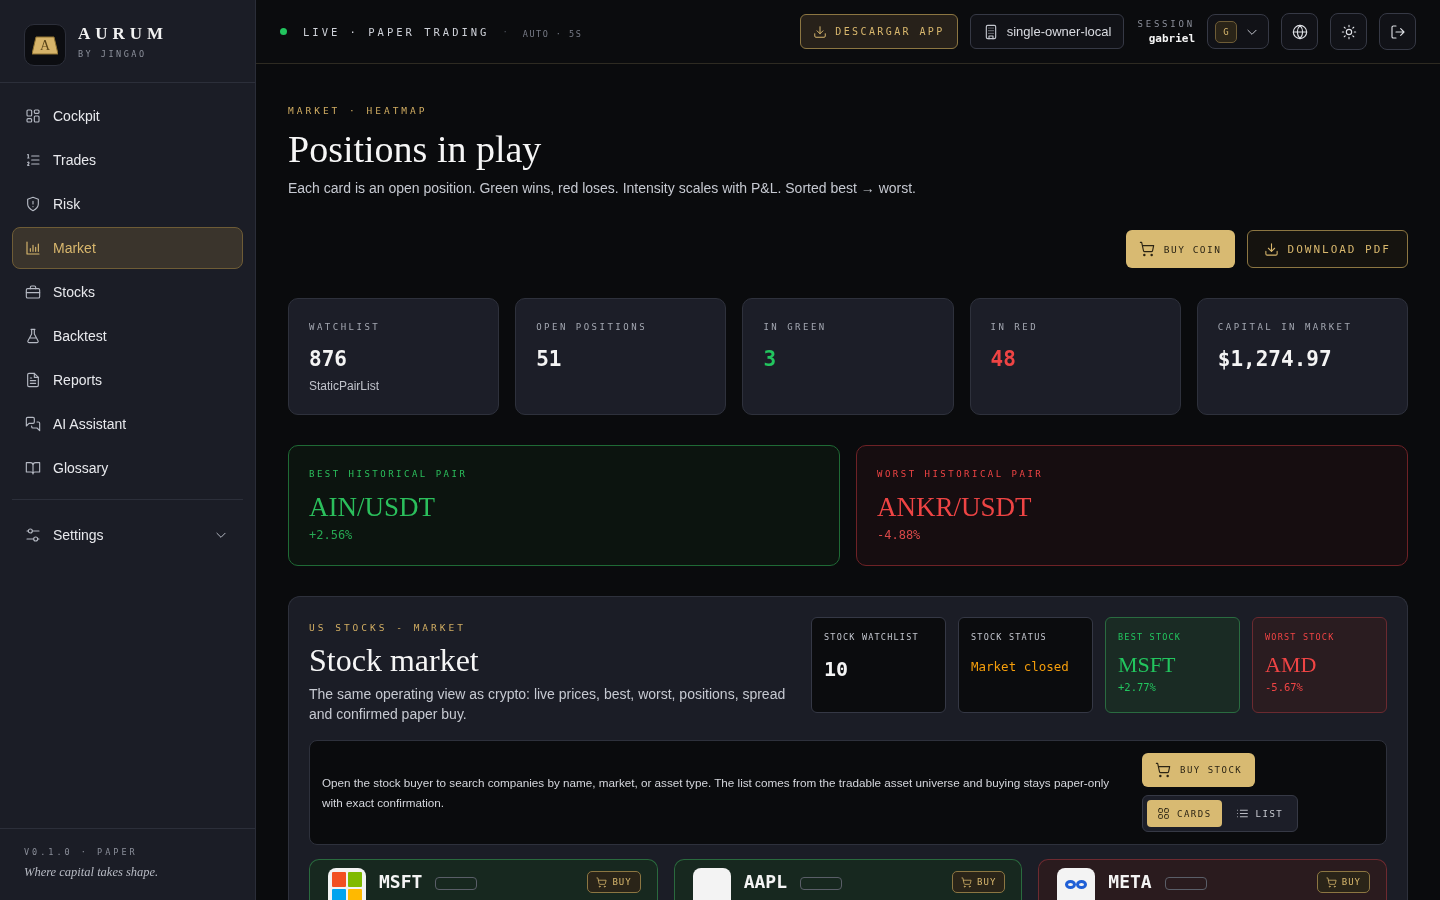 The width and height of the screenshot is (1440, 900). What do you see at coordinates (127, 468) in the screenshot?
I see `nav-item: Glossary` at bounding box center [127, 468].